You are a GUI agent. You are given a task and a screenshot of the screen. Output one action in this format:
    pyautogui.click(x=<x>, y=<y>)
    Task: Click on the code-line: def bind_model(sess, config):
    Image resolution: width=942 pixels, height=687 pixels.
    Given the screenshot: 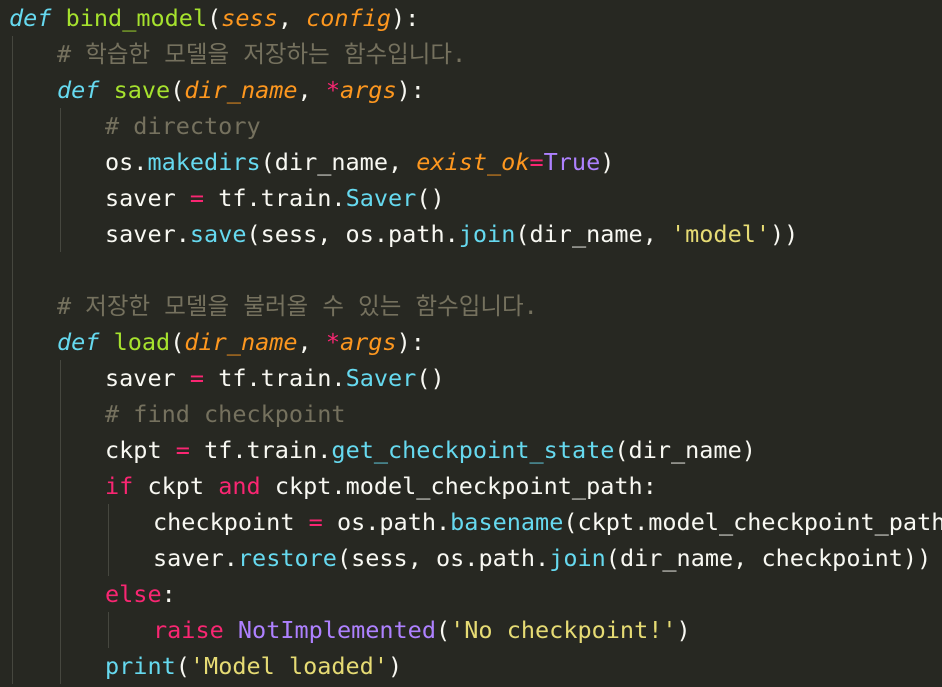 What is the action you would take?
    pyautogui.click(x=471, y=18)
    